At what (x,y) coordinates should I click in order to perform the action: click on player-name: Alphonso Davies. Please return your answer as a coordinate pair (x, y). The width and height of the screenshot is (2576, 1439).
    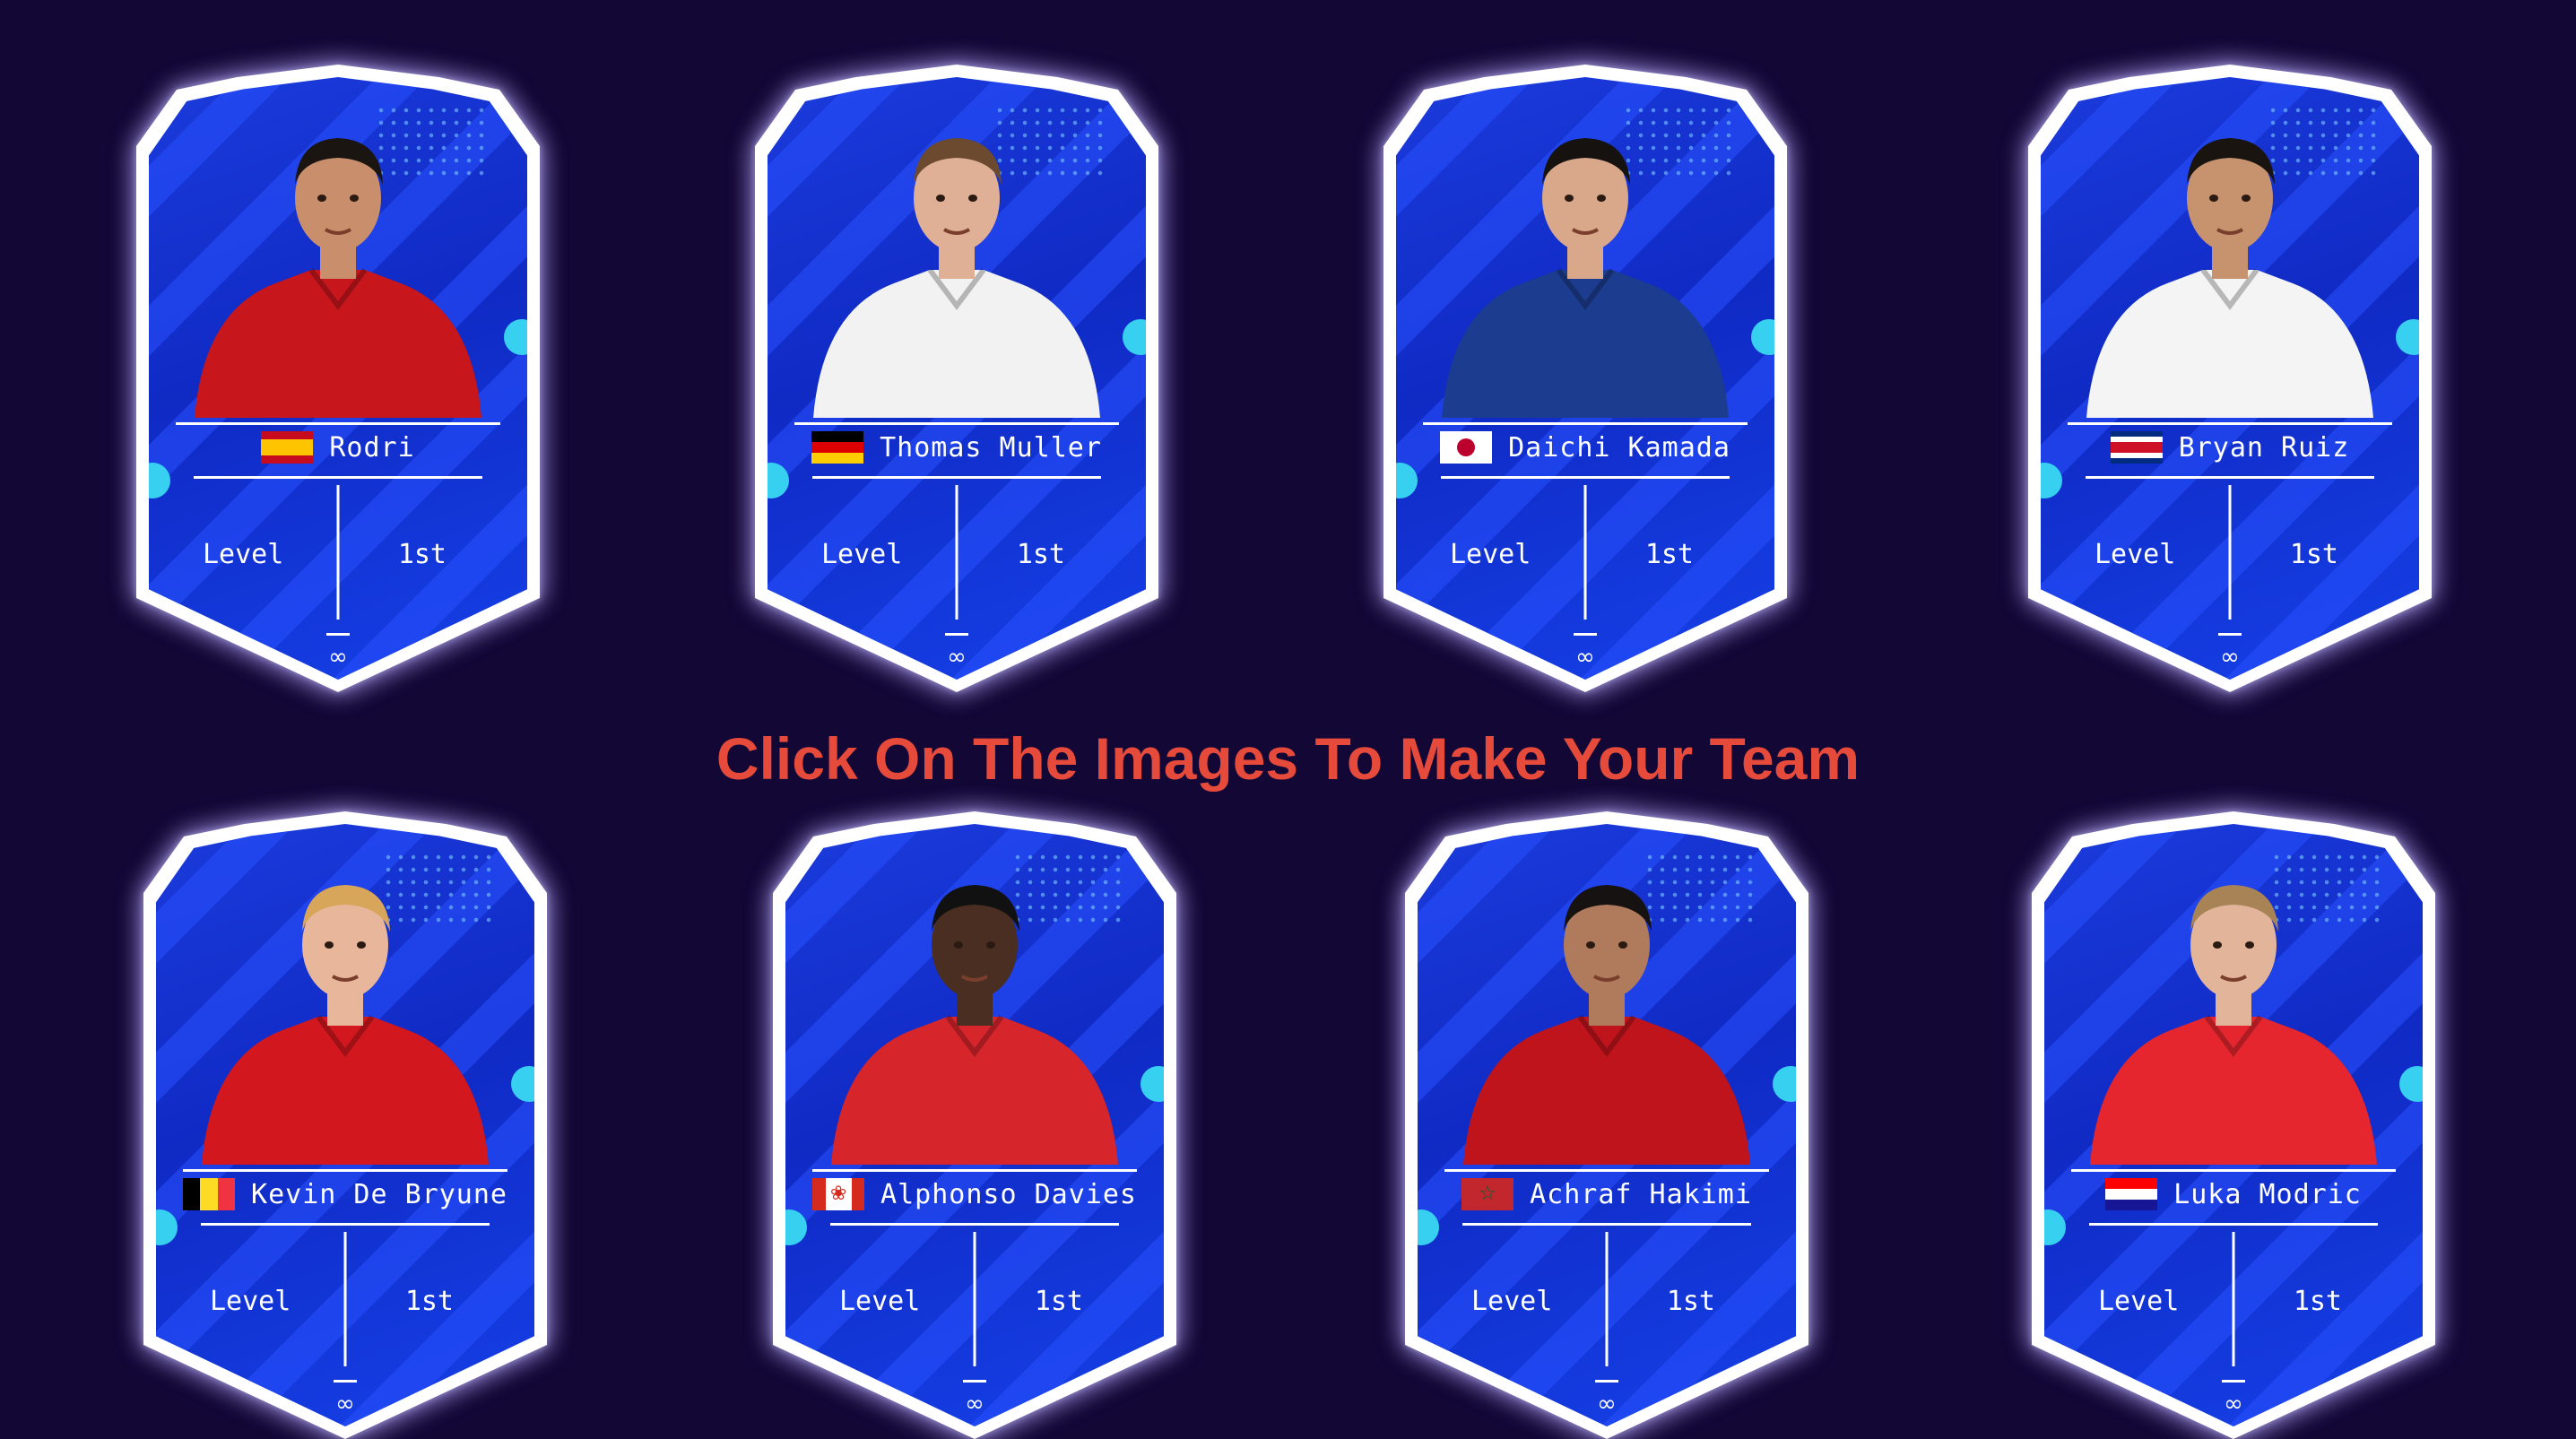
    Looking at the image, I should click on (1008, 1194).